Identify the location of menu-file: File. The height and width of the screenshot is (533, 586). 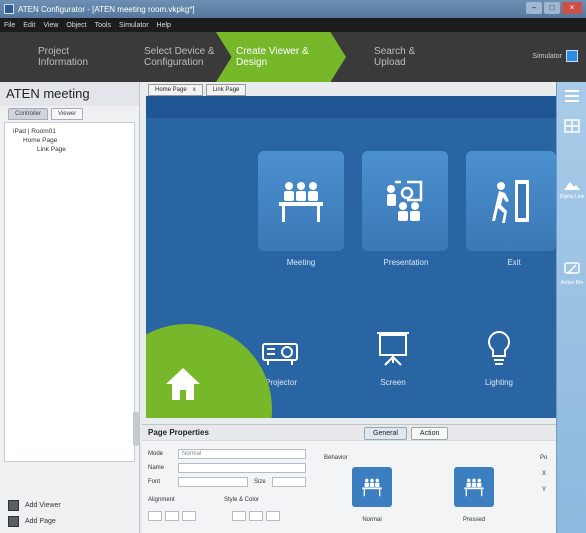
(9, 25).